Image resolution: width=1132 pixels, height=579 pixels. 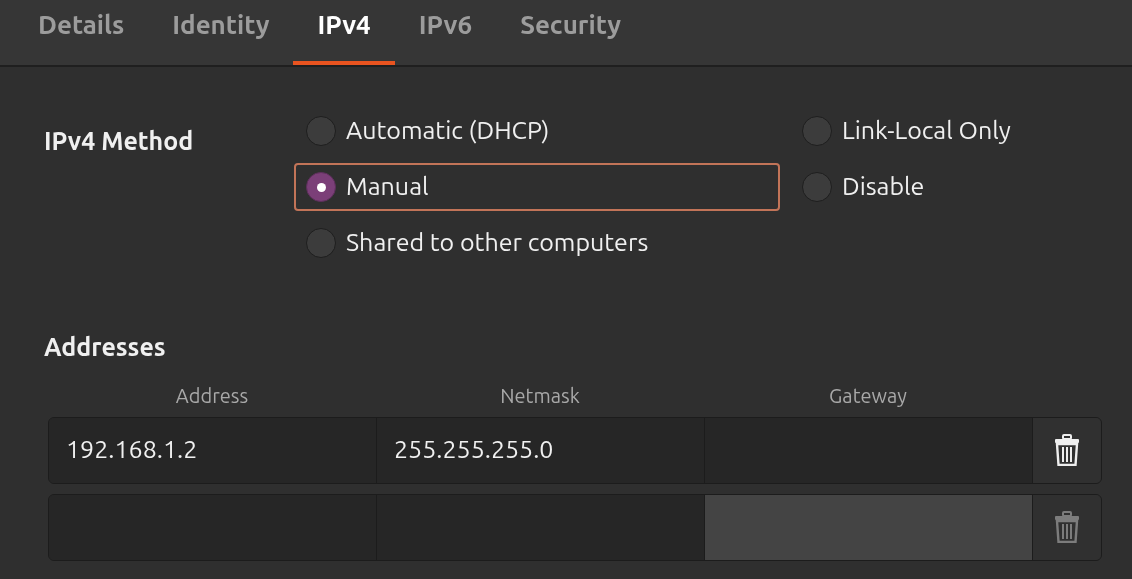 I want to click on tab: Identity, so click(x=221, y=32).